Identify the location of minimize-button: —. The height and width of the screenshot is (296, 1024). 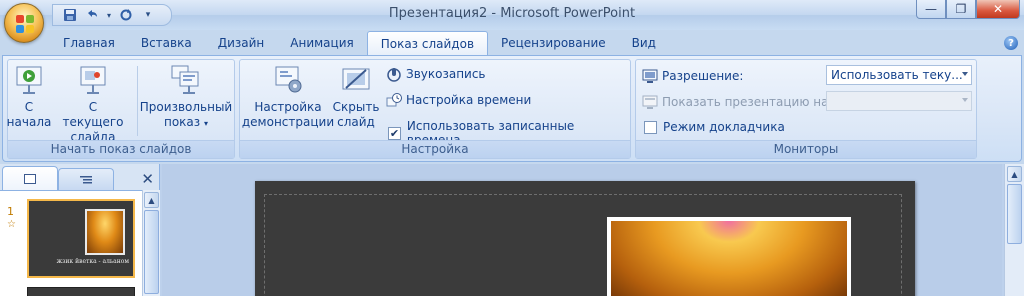
(931, 9).